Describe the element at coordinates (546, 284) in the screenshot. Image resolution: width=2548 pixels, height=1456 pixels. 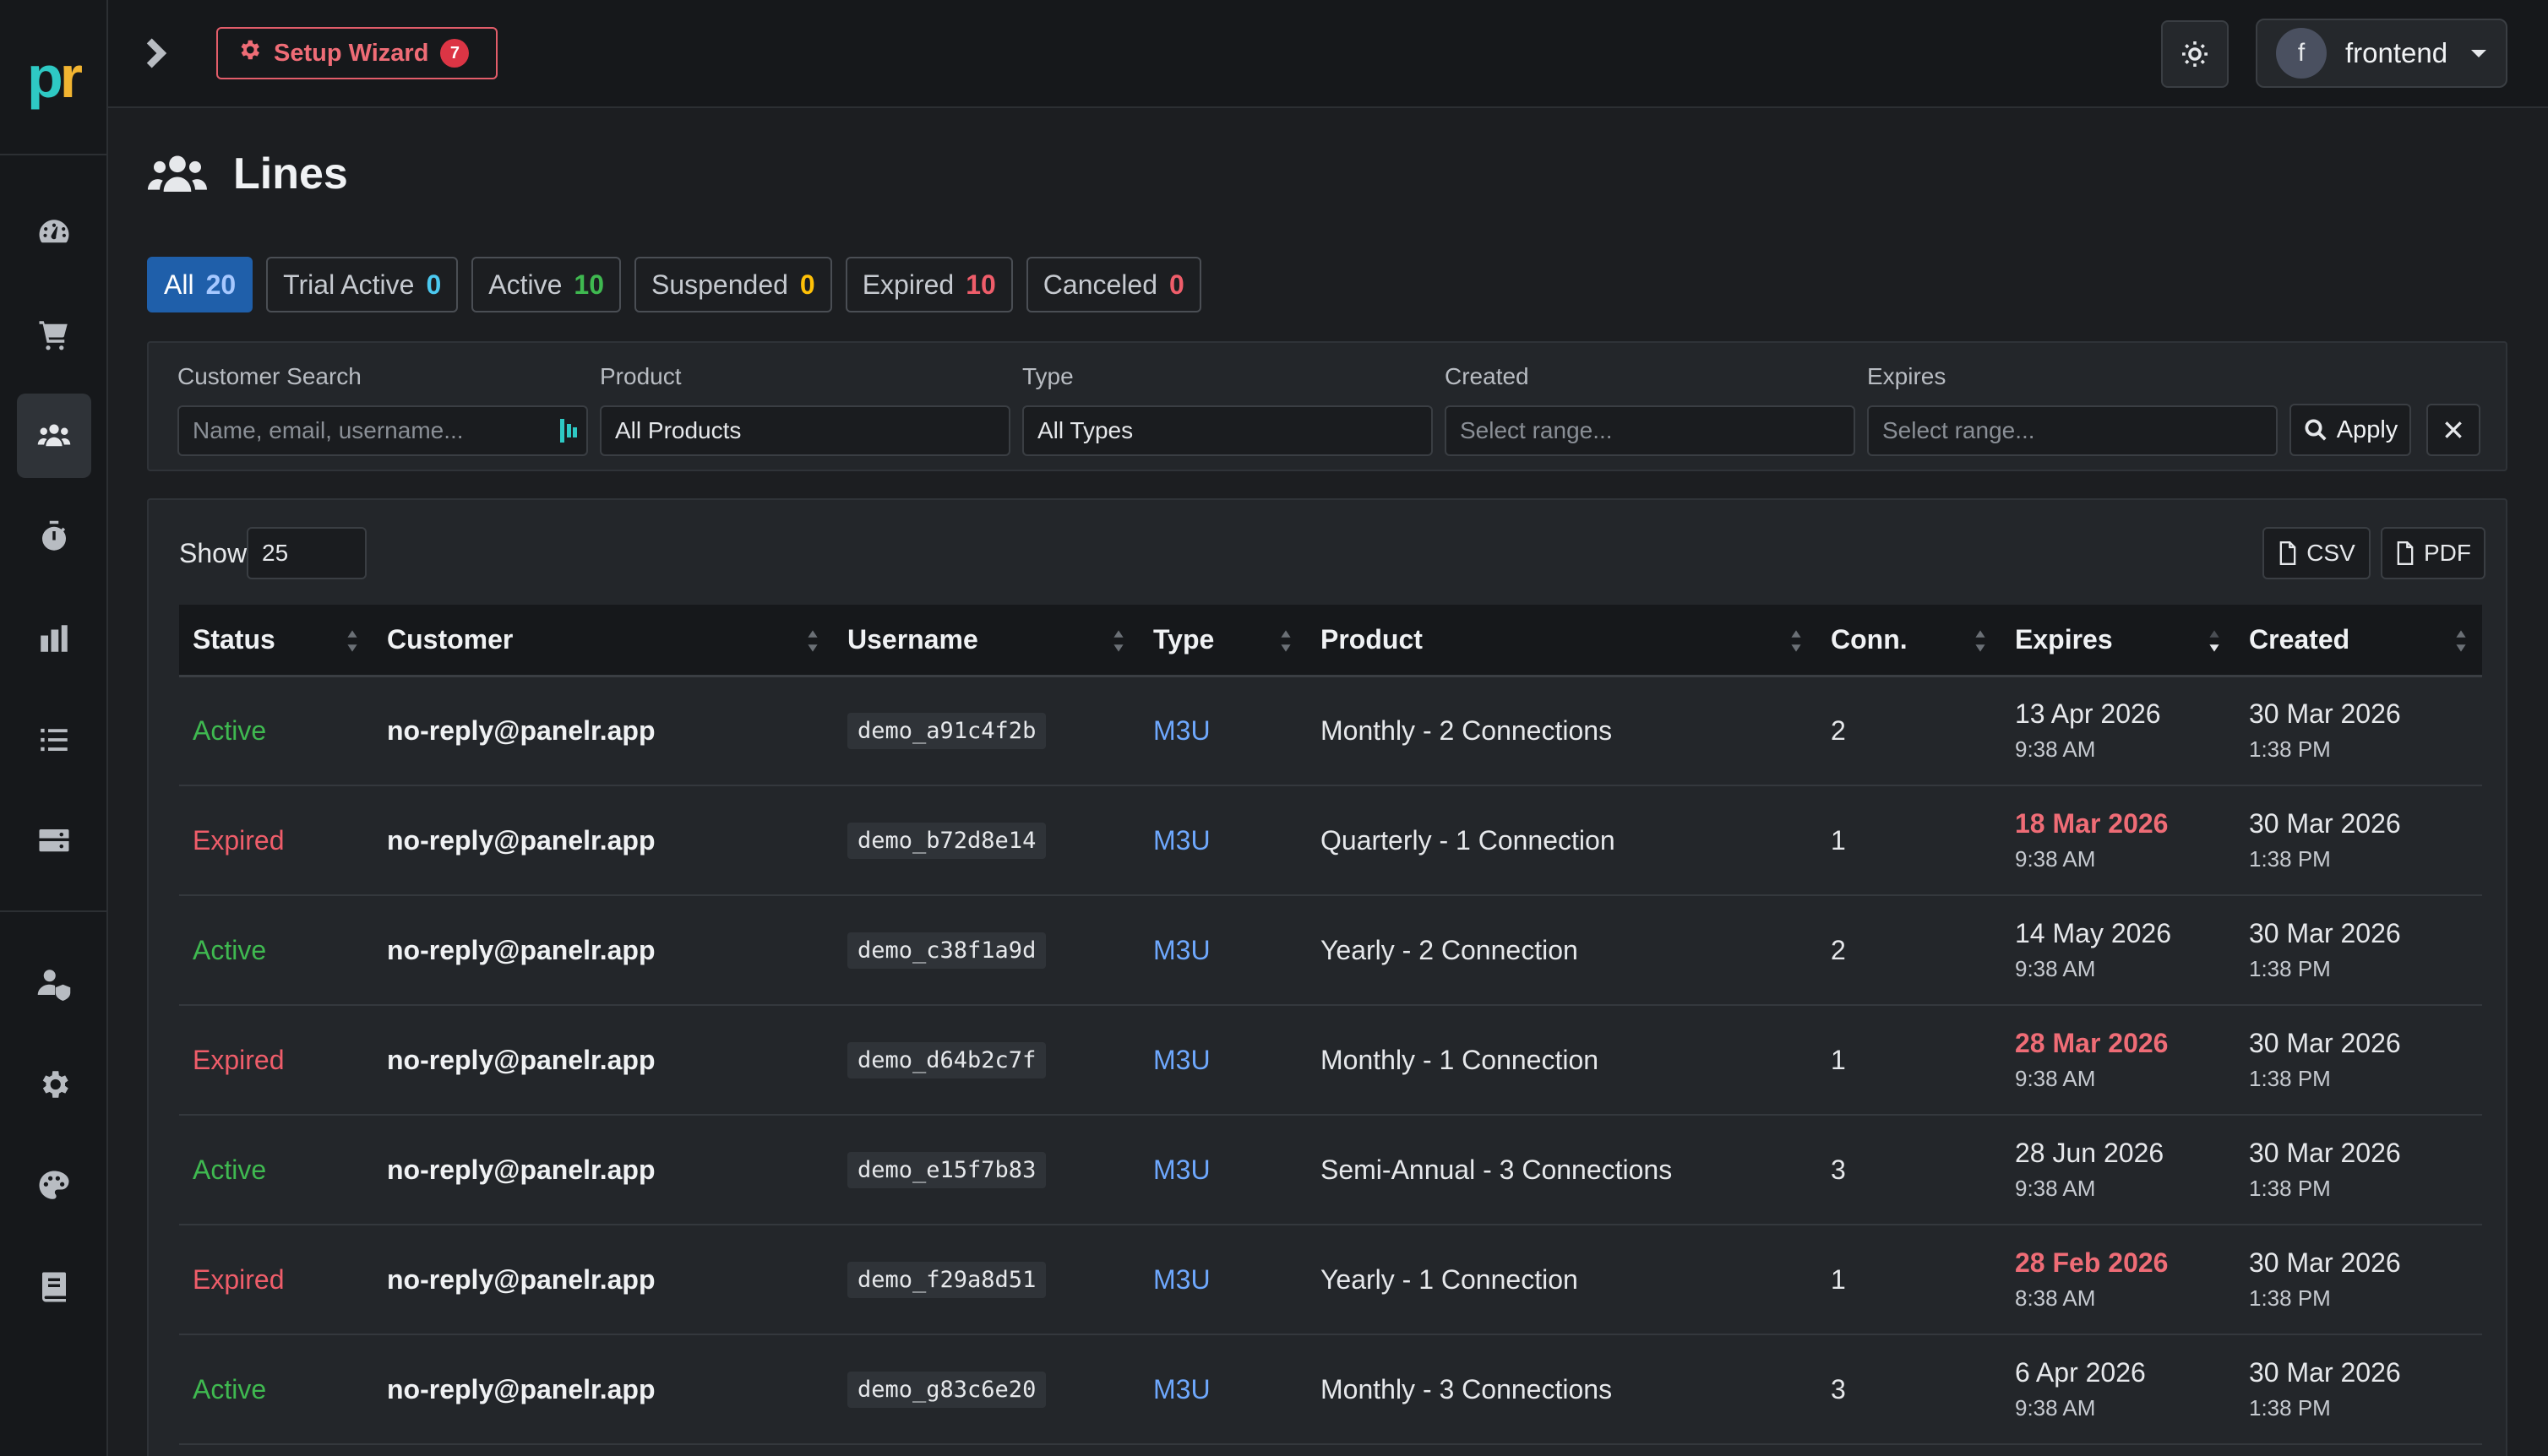
I see `tab-active: Active 10` at that location.